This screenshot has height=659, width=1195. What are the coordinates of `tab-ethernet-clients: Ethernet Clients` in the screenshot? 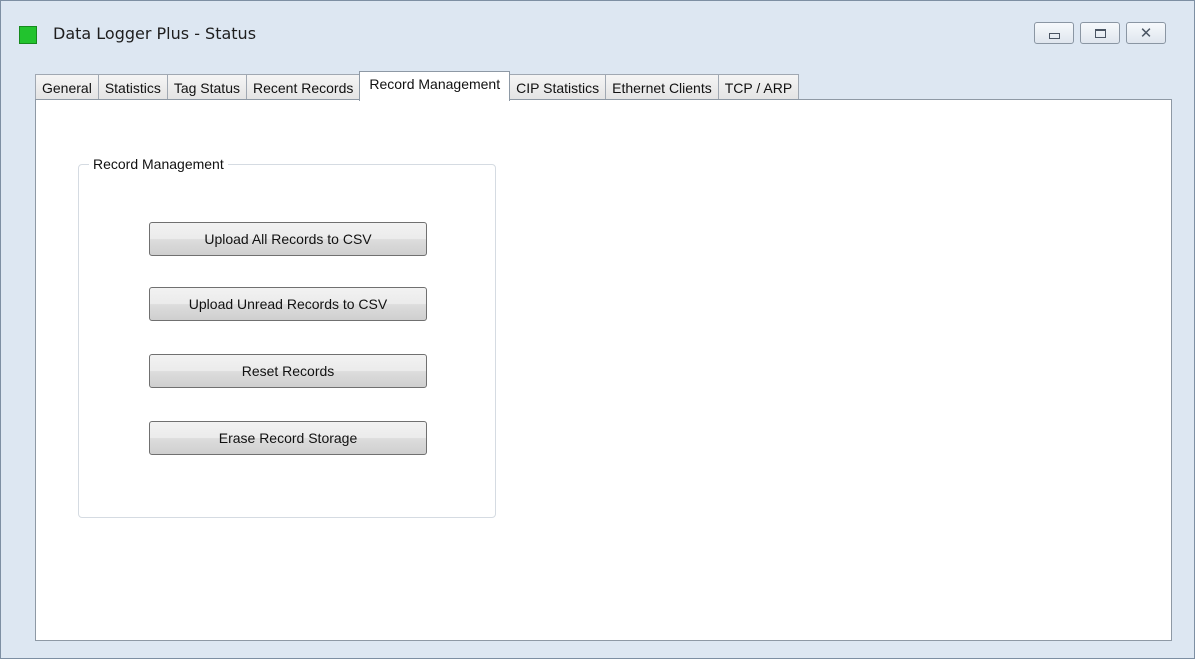 It's located at (662, 87).